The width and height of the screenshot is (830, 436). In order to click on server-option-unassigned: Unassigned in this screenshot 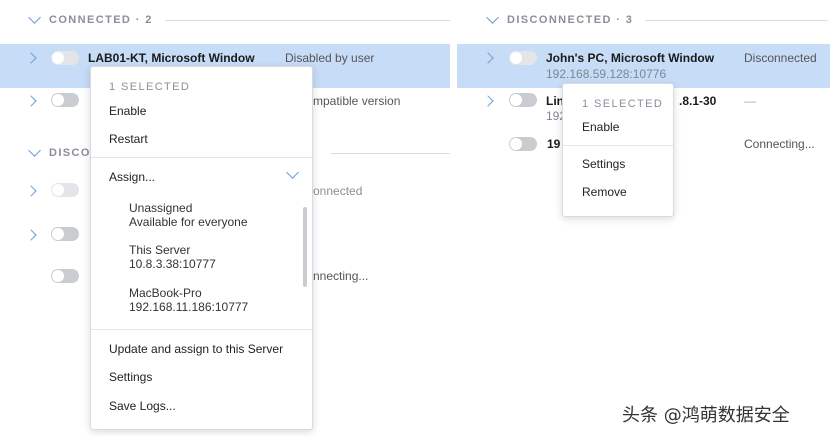, I will do `click(160, 208)`.